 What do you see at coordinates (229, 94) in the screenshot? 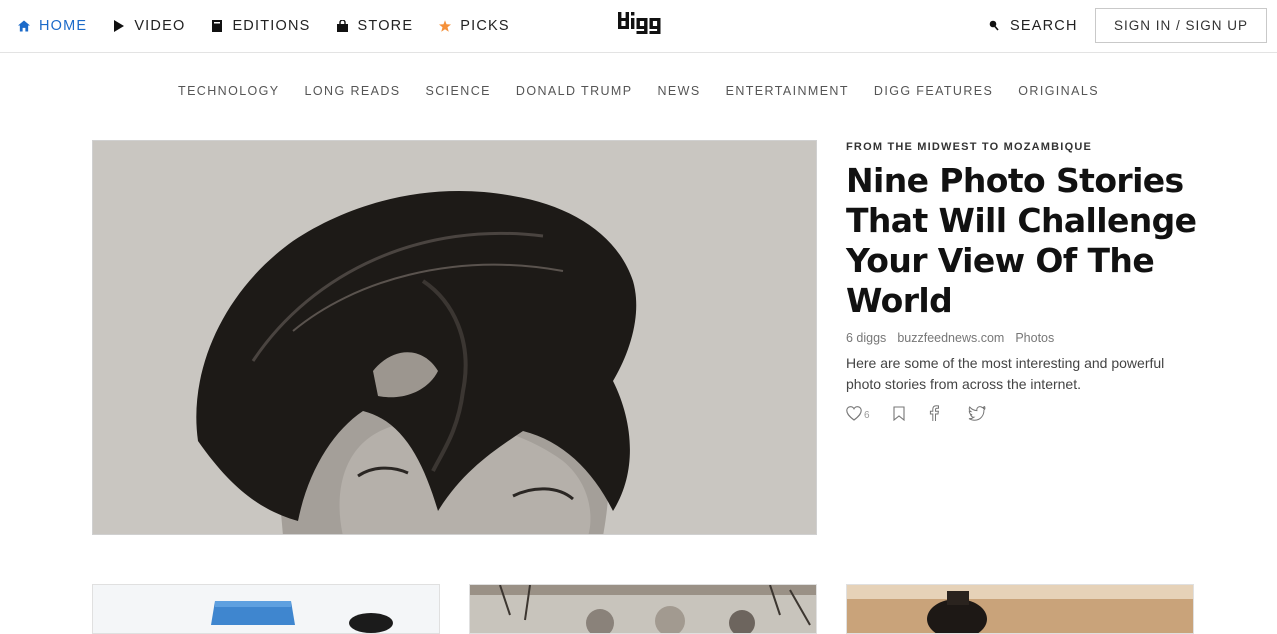
I see `topic-technology: TECHNOLOGY` at bounding box center [229, 94].